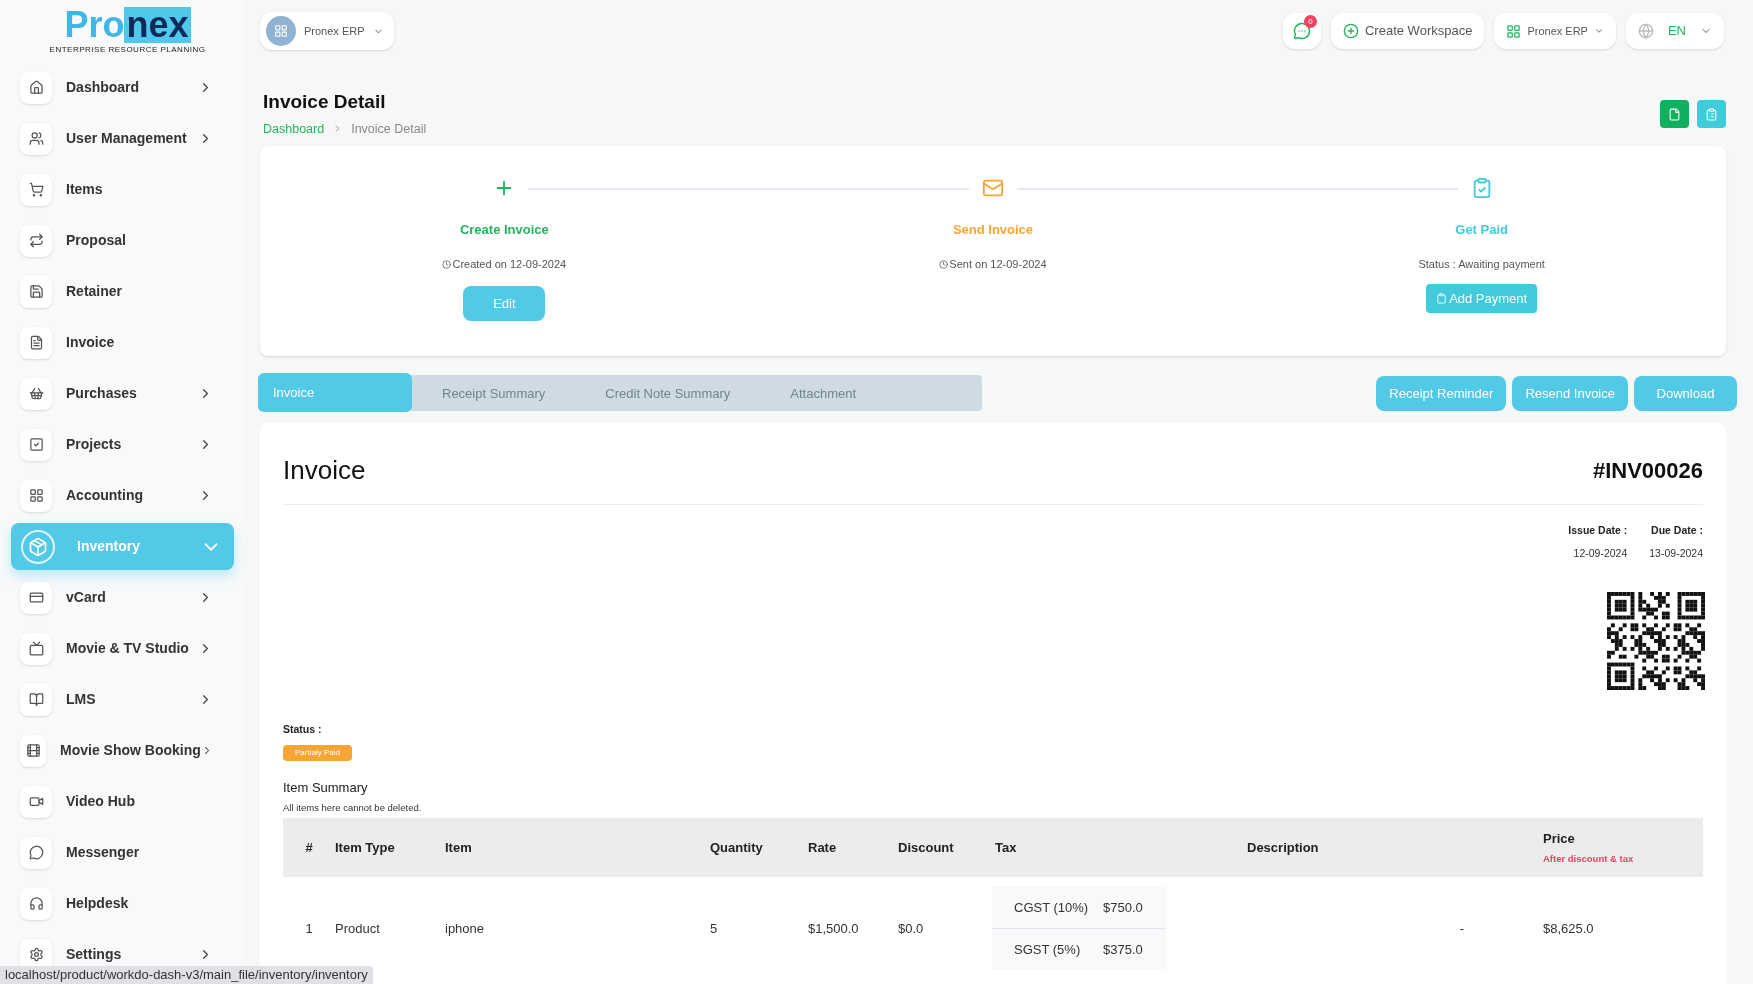 Image resolution: width=1753 pixels, height=984 pixels. Describe the element at coordinates (302, 729) in the screenshot. I see `status-label: Status :` at that location.